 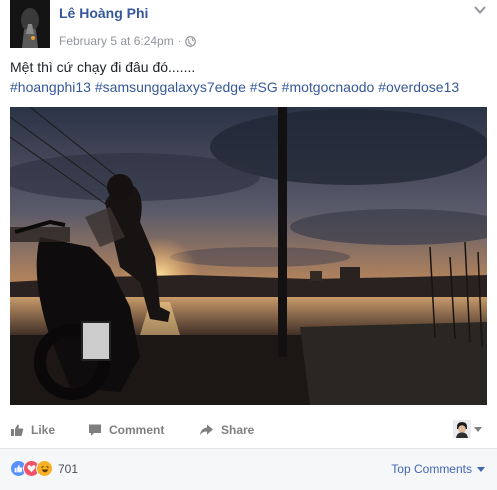 What do you see at coordinates (68, 469) in the screenshot?
I see `reaction-count: 701` at bounding box center [68, 469].